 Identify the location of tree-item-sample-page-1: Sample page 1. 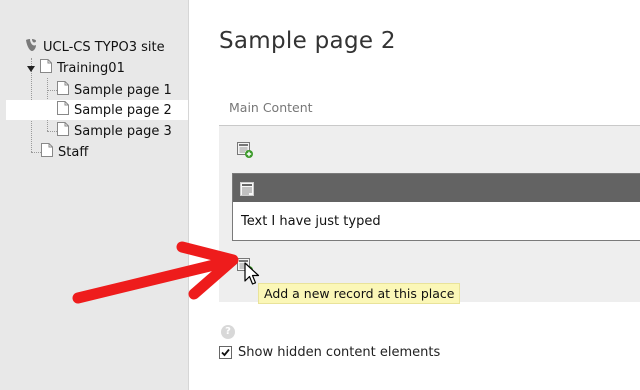
(114, 90).